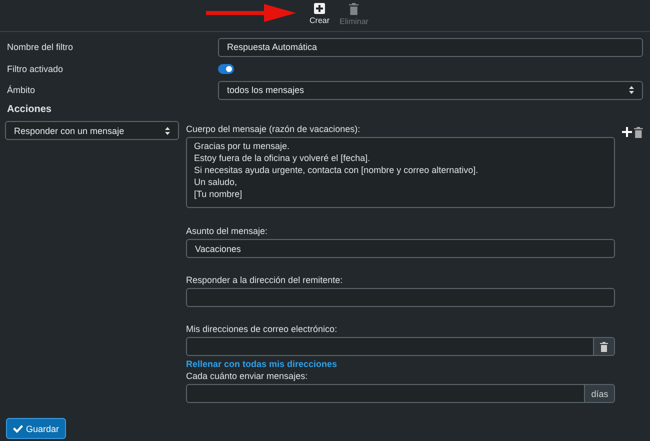  I want to click on reply-address-field, so click(401, 297).